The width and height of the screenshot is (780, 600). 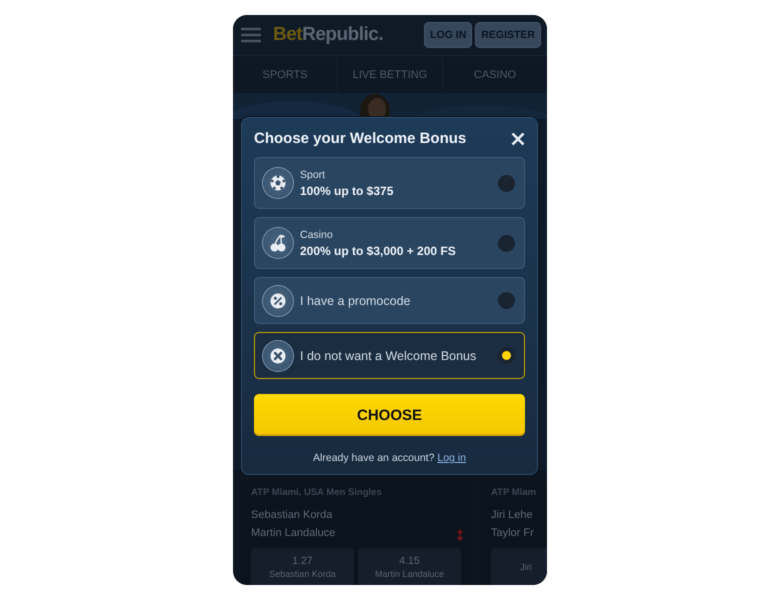 I want to click on percent-icon, so click(x=278, y=300).